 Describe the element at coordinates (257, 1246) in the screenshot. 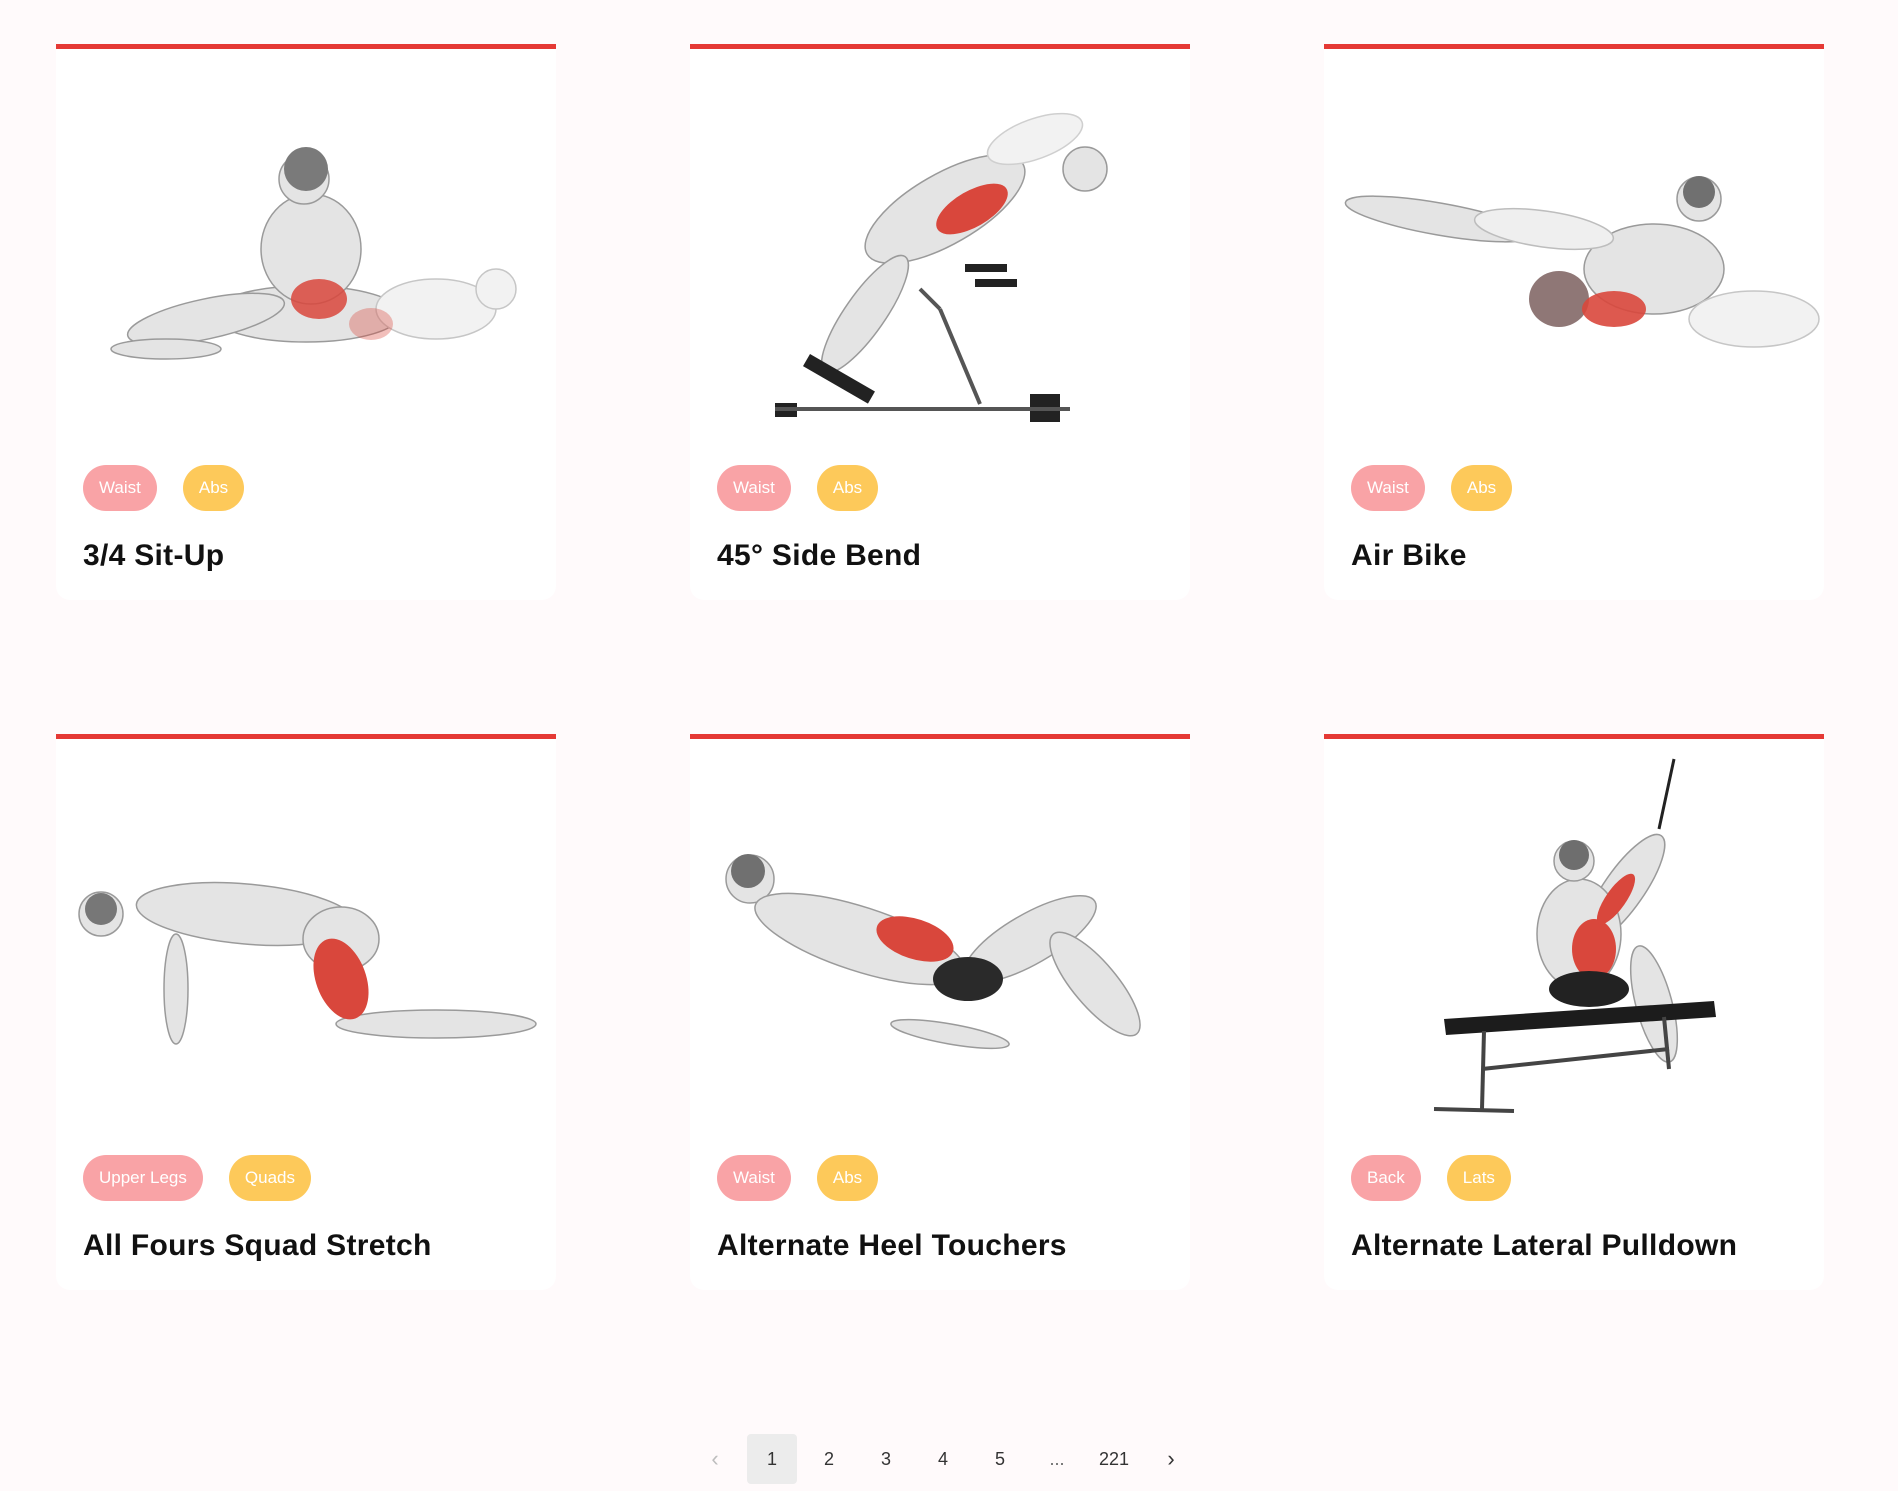

I see `exercise-title: All Fours Squad Stretch` at that location.